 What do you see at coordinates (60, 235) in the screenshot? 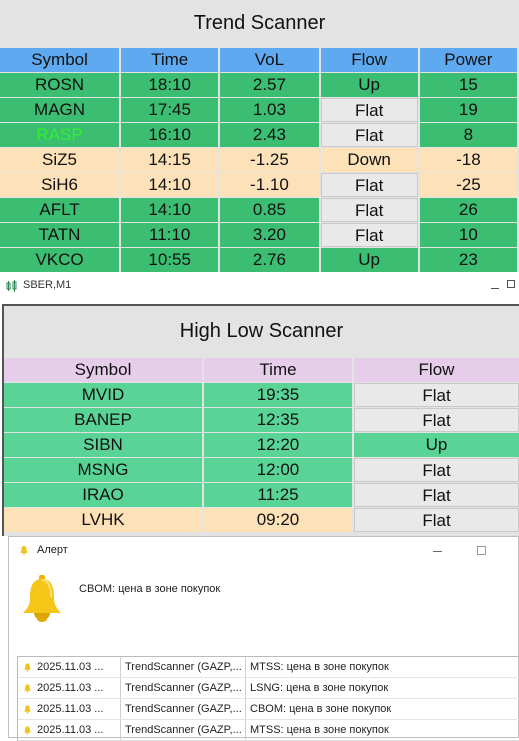
I see `trend-cell-symbol: TATN` at bounding box center [60, 235].